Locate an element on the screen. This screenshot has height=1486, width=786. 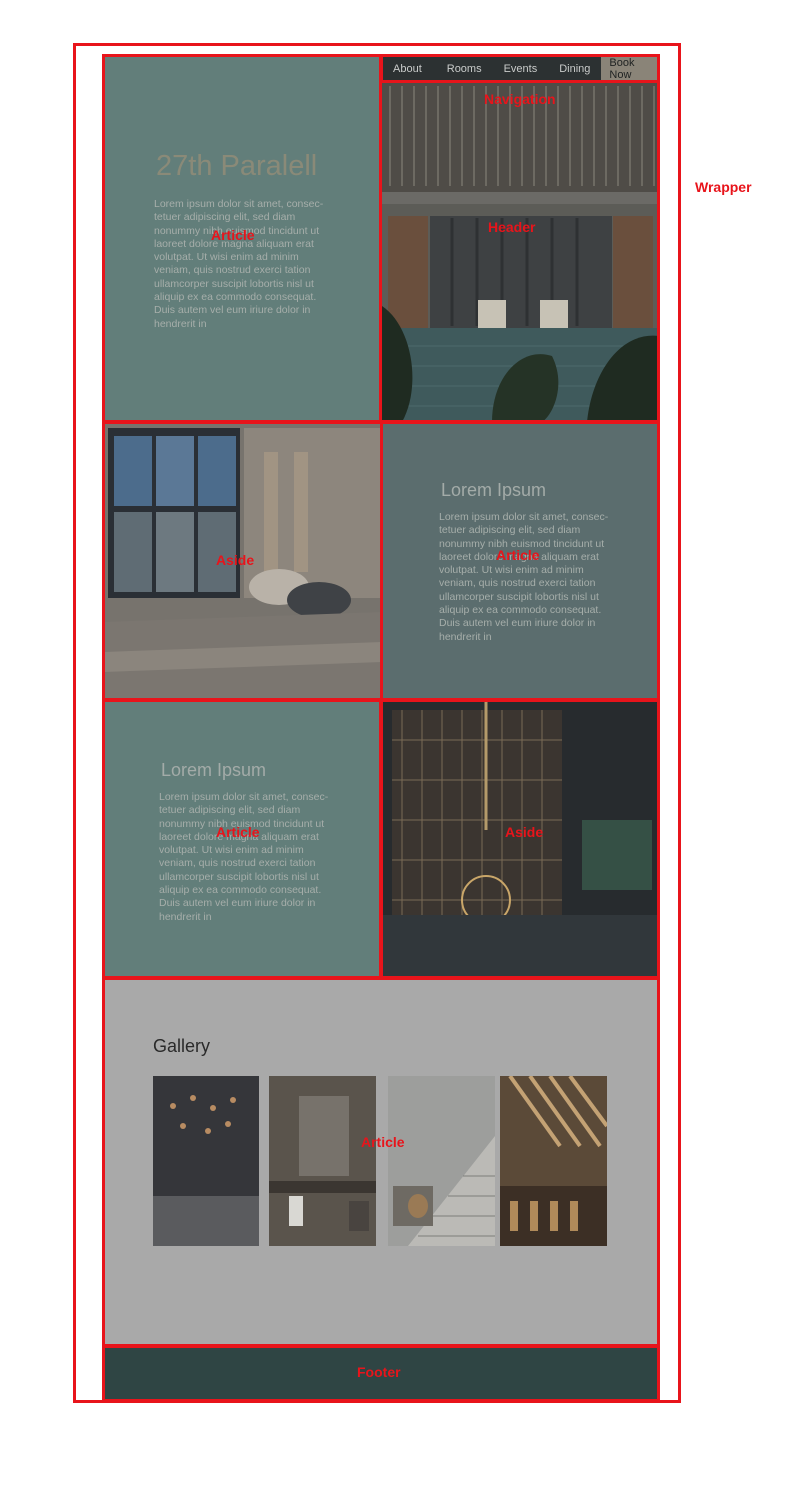
article-label-gallery: Article is located at coordinates (383, 1142).